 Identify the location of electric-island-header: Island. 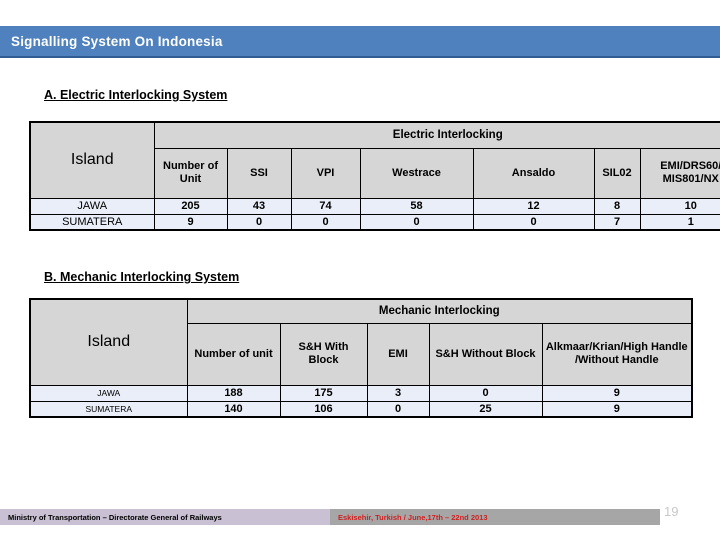
(92, 160).